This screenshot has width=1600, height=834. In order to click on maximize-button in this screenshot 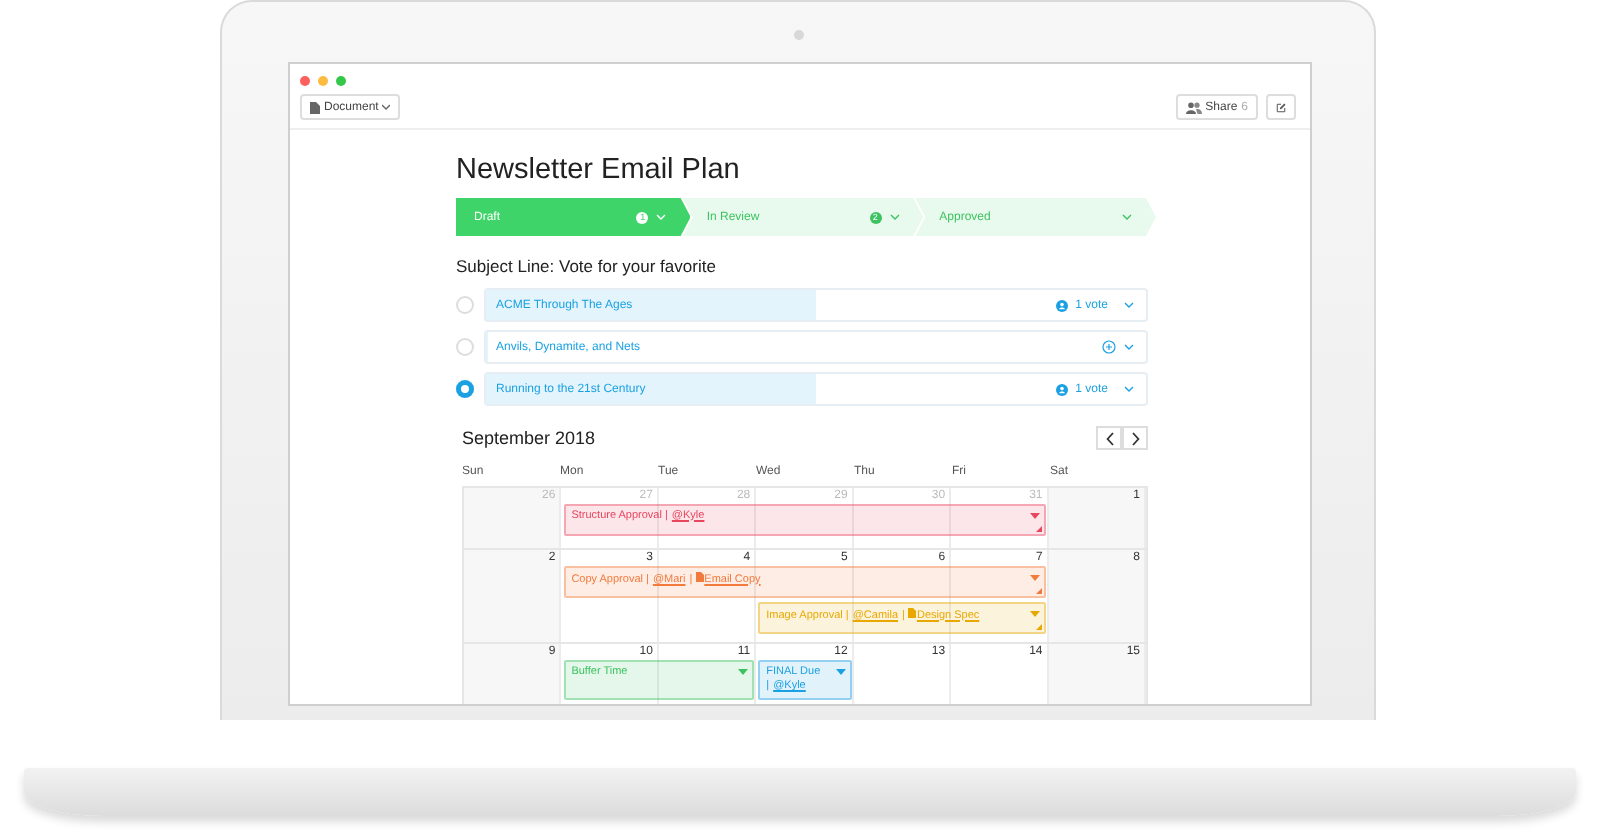, I will do `click(341, 81)`.